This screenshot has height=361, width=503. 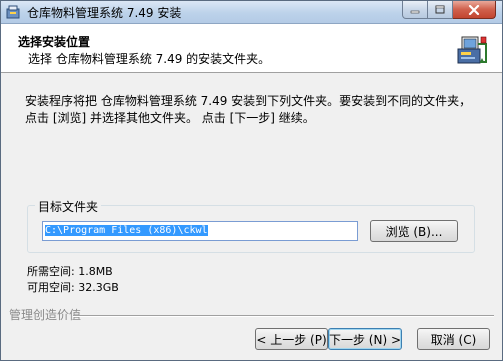 I want to click on footer-separator, so click(x=283, y=316).